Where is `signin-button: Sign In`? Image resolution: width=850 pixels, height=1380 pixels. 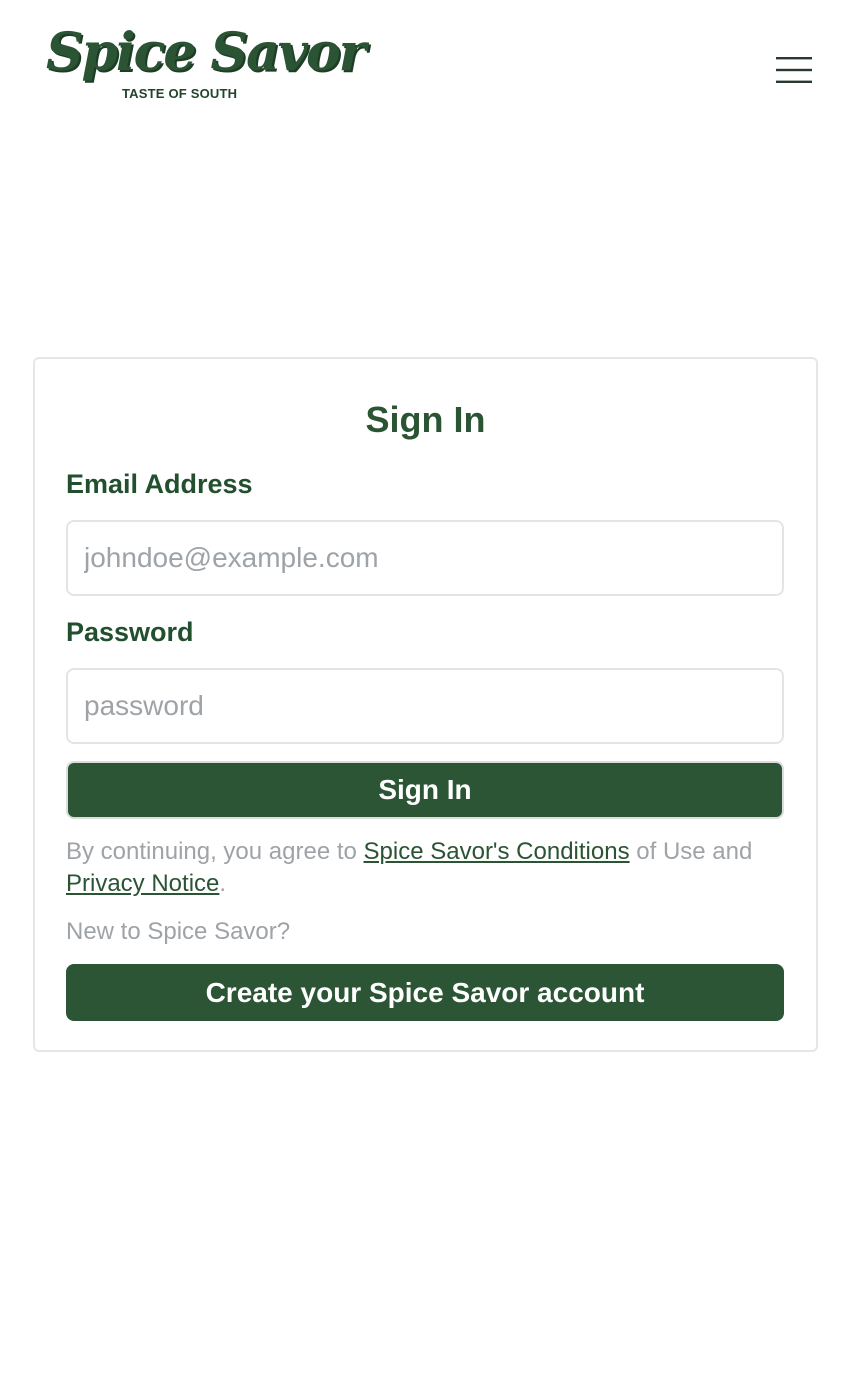 signin-button: Sign In is located at coordinates (425, 790).